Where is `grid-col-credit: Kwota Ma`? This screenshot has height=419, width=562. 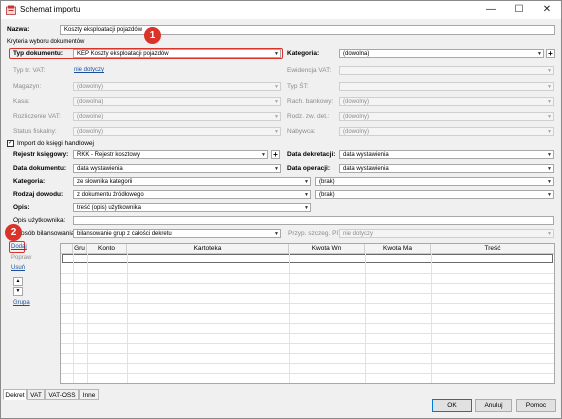 grid-col-credit: Kwota Ma is located at coordinates (398, 248).